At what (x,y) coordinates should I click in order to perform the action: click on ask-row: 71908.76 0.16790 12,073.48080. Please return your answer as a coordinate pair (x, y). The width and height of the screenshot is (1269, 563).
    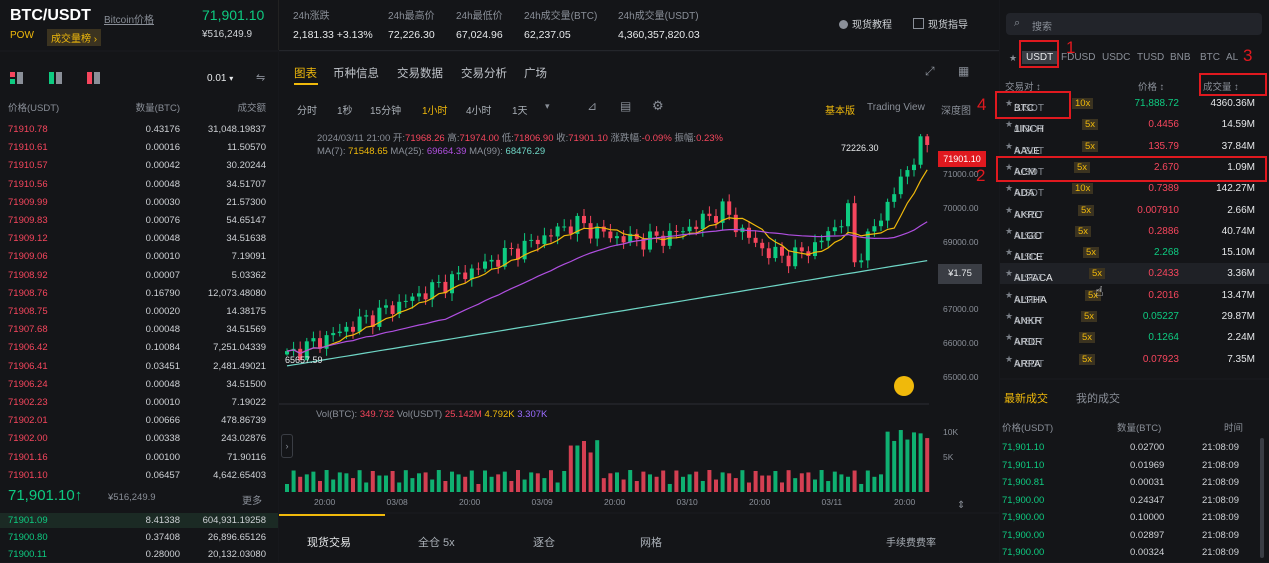
    Looking at the image, I should click on (139, 293).